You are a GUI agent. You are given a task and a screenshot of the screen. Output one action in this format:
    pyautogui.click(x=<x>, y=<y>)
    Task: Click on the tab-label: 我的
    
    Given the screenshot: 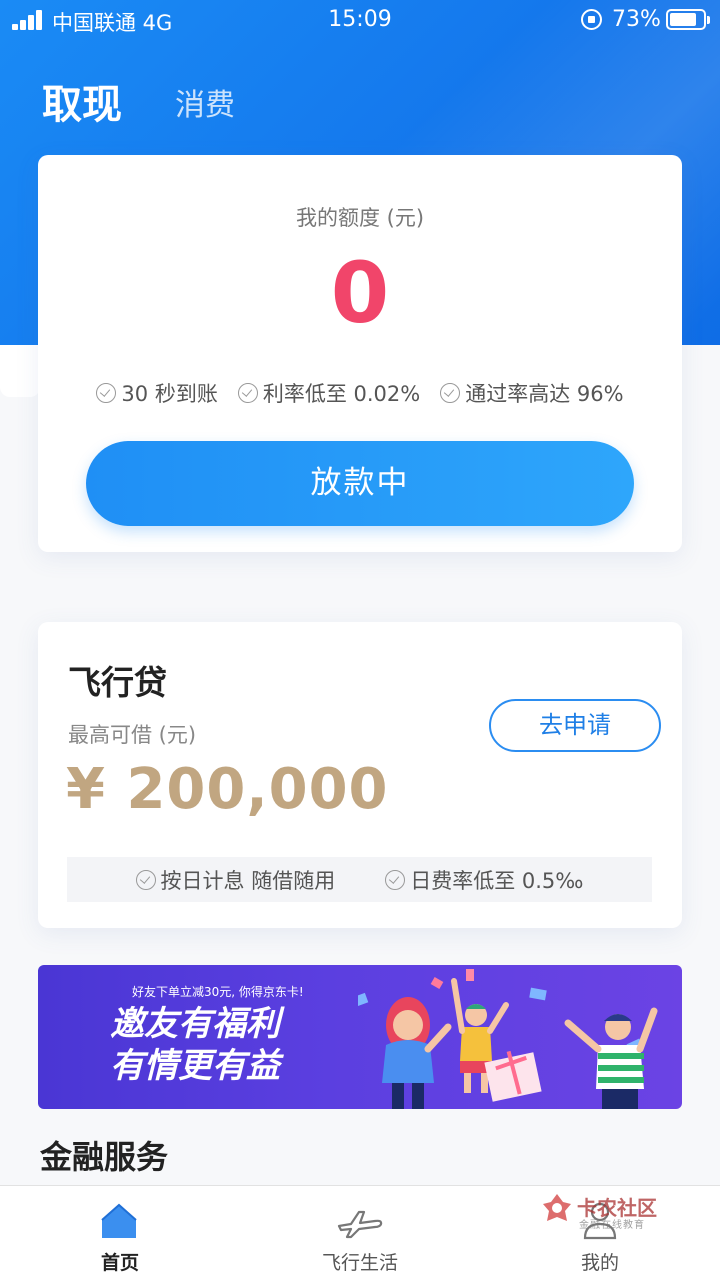 What is the action you would take?
    pyautogui.click(x=599, y=1263)
    